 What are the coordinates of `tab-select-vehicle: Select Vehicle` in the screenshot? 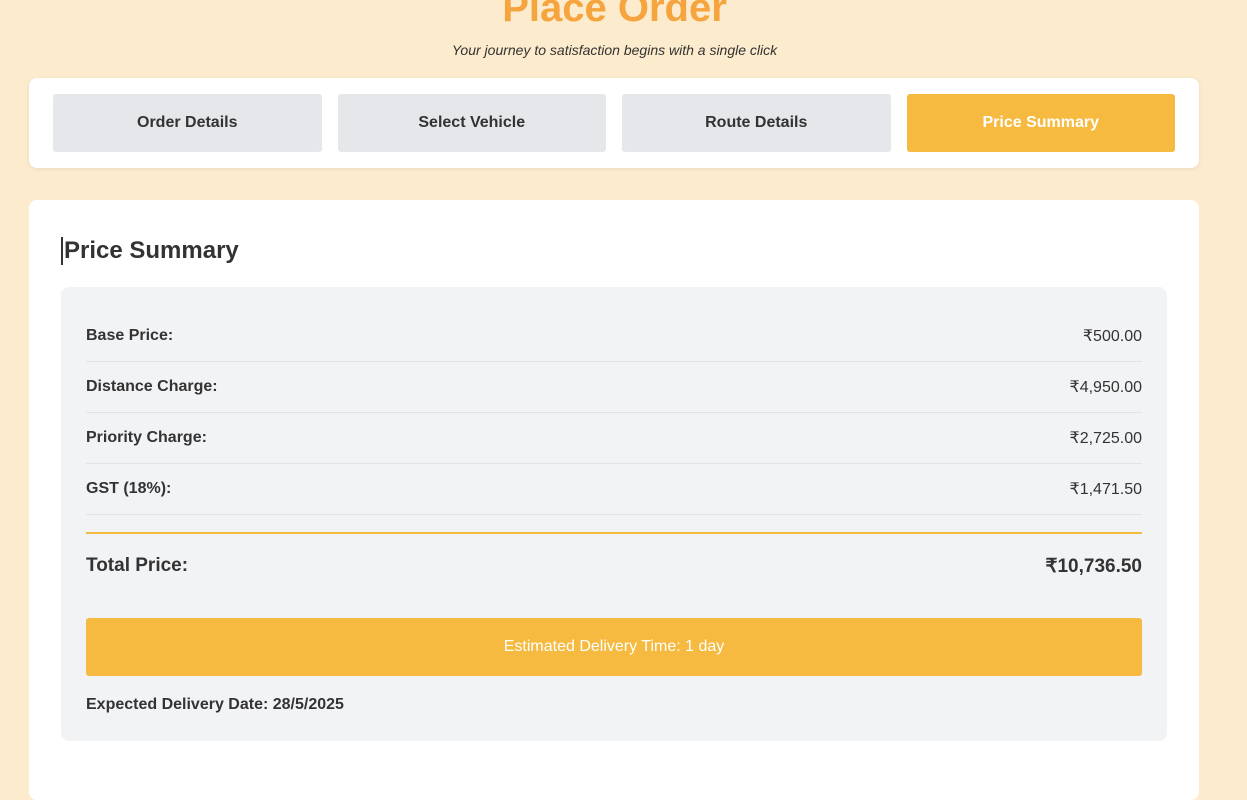 It's located at (471, 123).